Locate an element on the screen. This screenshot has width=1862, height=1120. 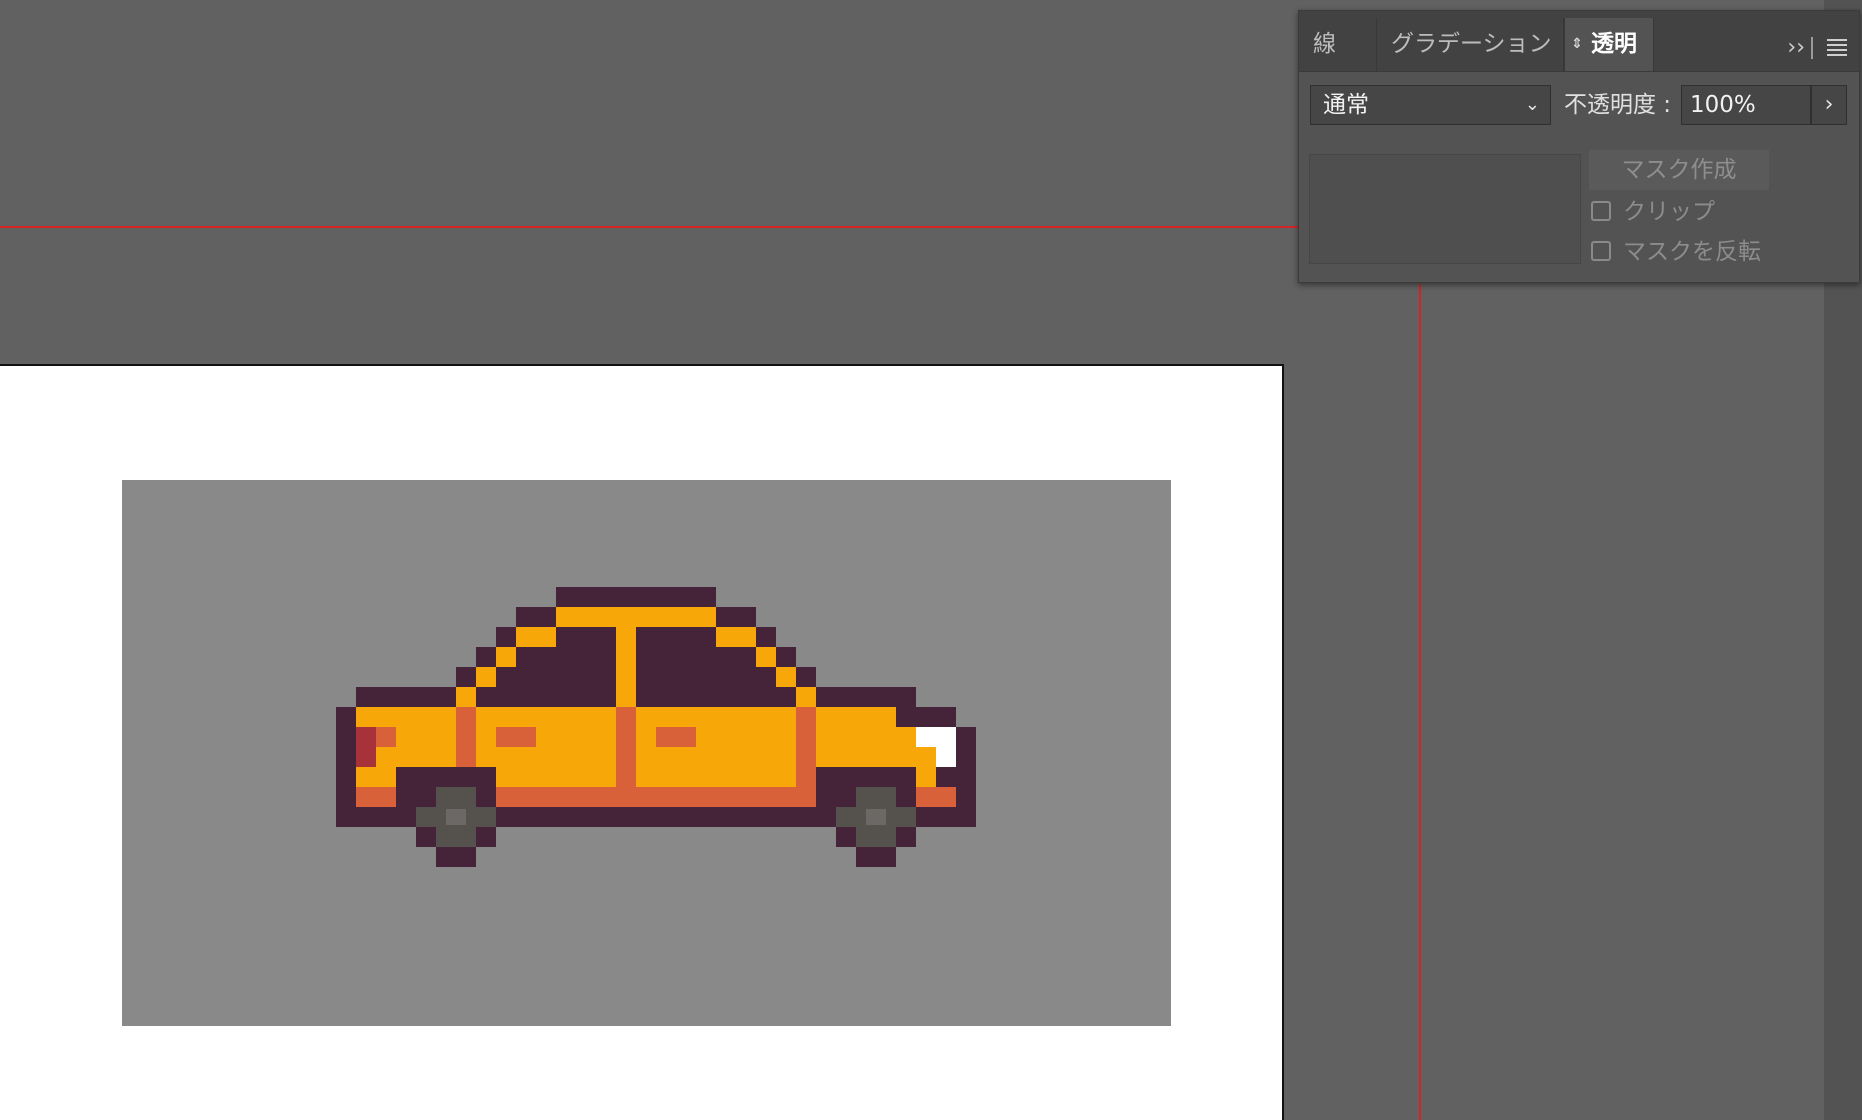
car-roof-left-trim is located at coordinates (536, 637).